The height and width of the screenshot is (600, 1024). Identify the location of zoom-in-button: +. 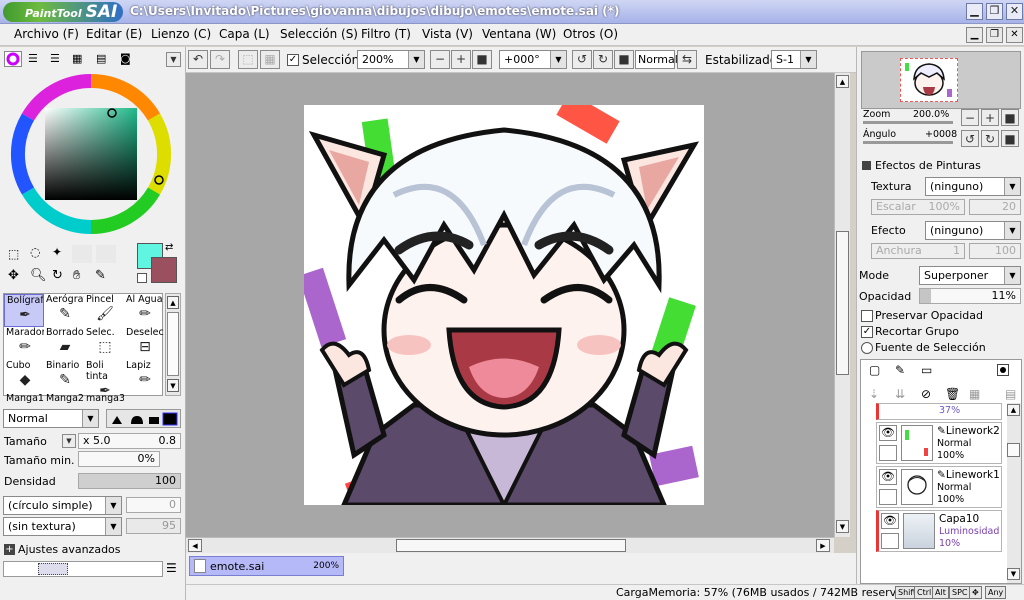
(461, 59).